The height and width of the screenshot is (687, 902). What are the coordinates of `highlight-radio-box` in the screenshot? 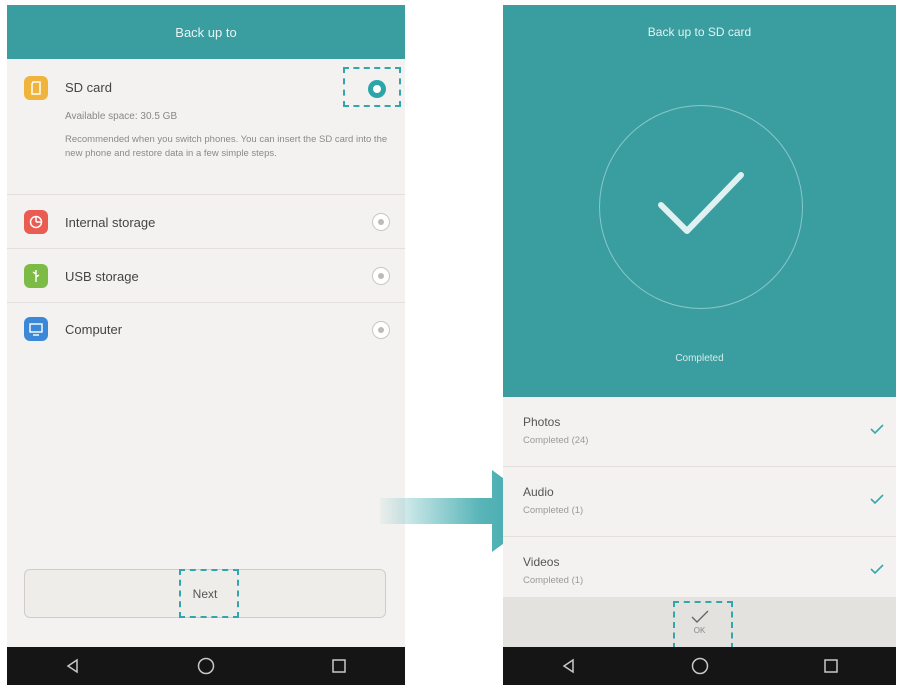 It's located at (372, 87).